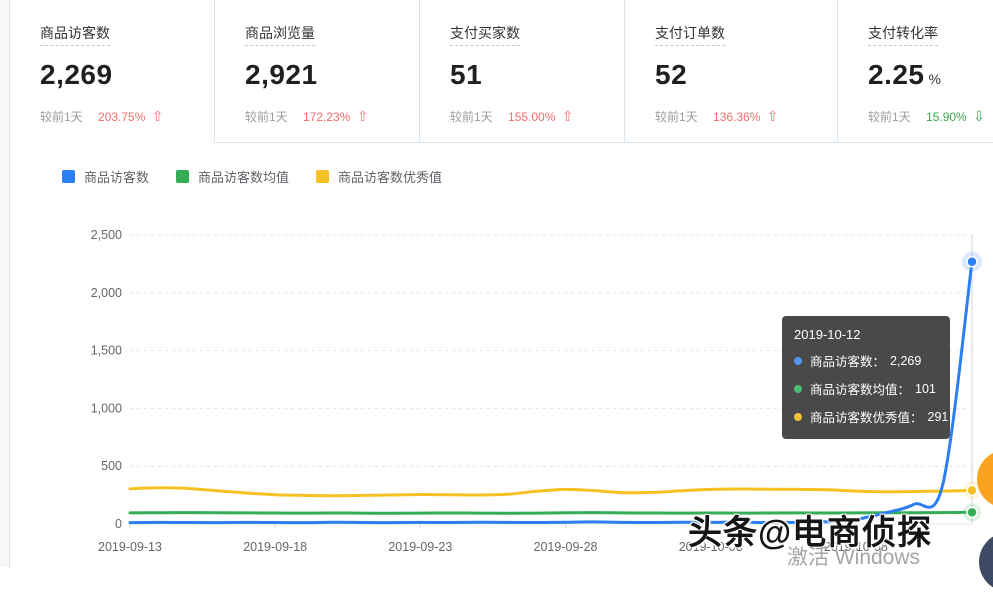 The image size is (993, 592). What do you see at coordinates (532, 117) in the screenshot?
I see `delta-percent: 155.00%` at bounding box center [532, 117].